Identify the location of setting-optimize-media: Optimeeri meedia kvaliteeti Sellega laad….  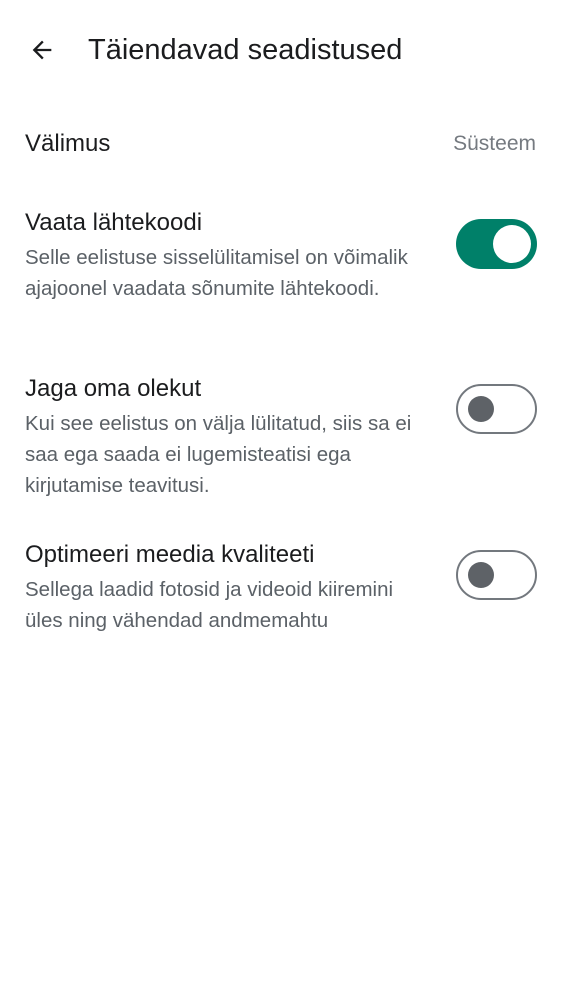
(281, 603).